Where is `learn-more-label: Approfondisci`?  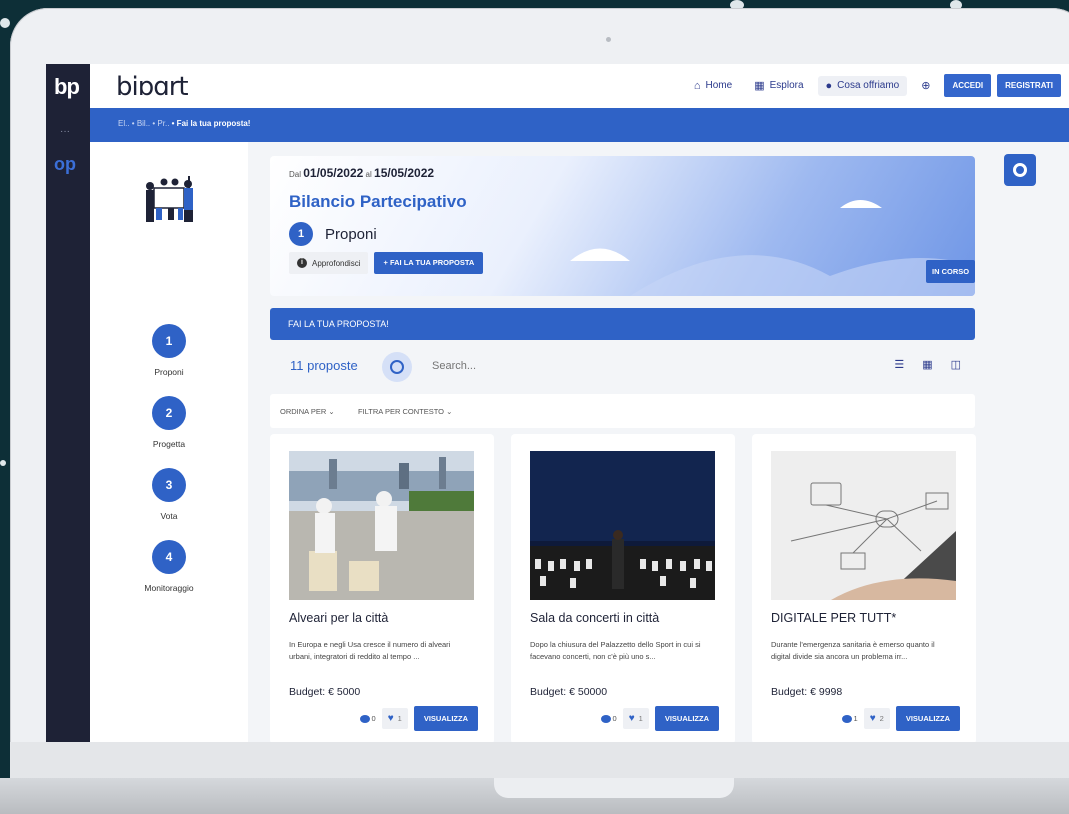 learn-more-label: Approfondisci is located at coordinates (336, 263).